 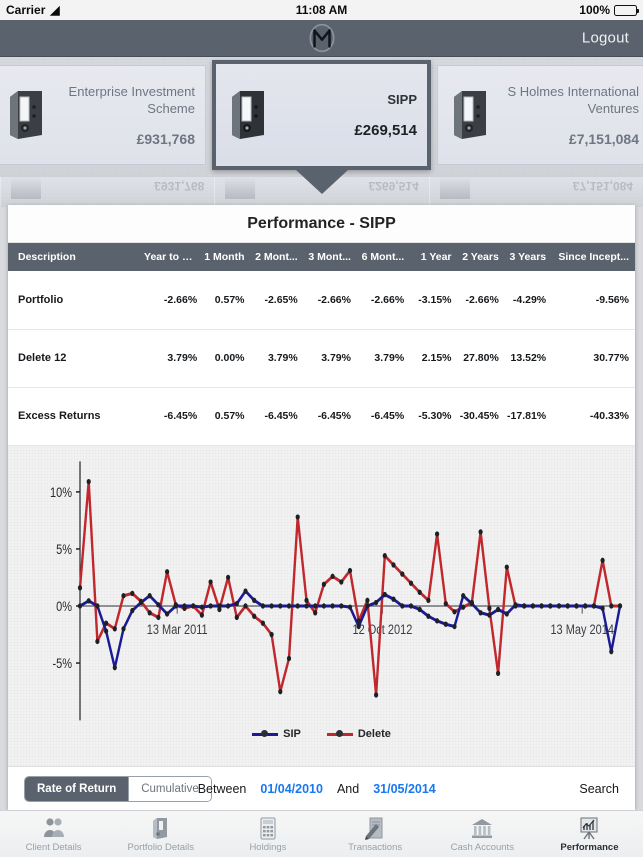 What do you see at coordinates (605, 38) in the screenshot?
I see `logout-button: Logout` at bounding box center [605, 38].